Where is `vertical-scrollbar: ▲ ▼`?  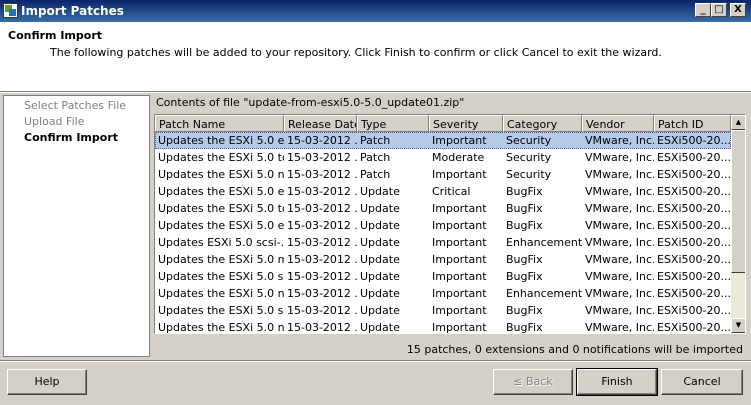 vertical-scrollbar: ▲ ▼ is located at coordinates (738, 224).